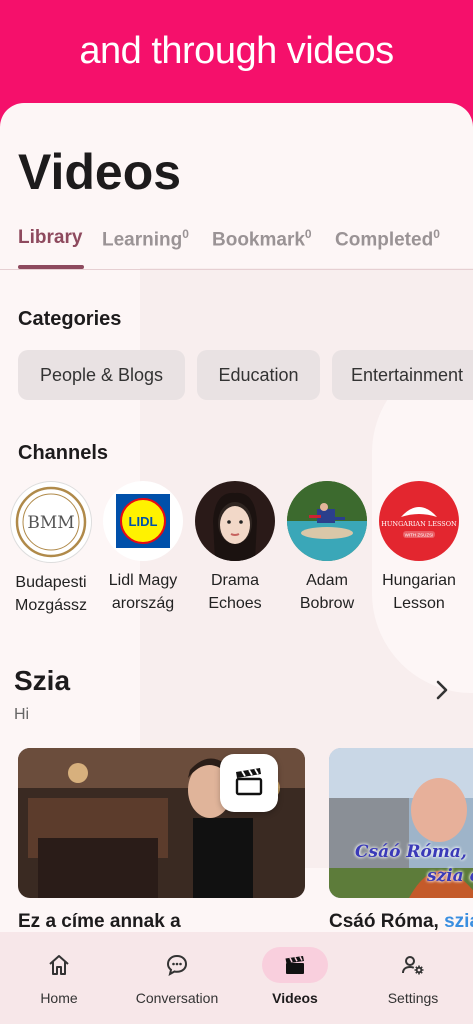 The image size is (473, 1024). I want to click on channel-item: Drama Echoes, so click(235, 548).